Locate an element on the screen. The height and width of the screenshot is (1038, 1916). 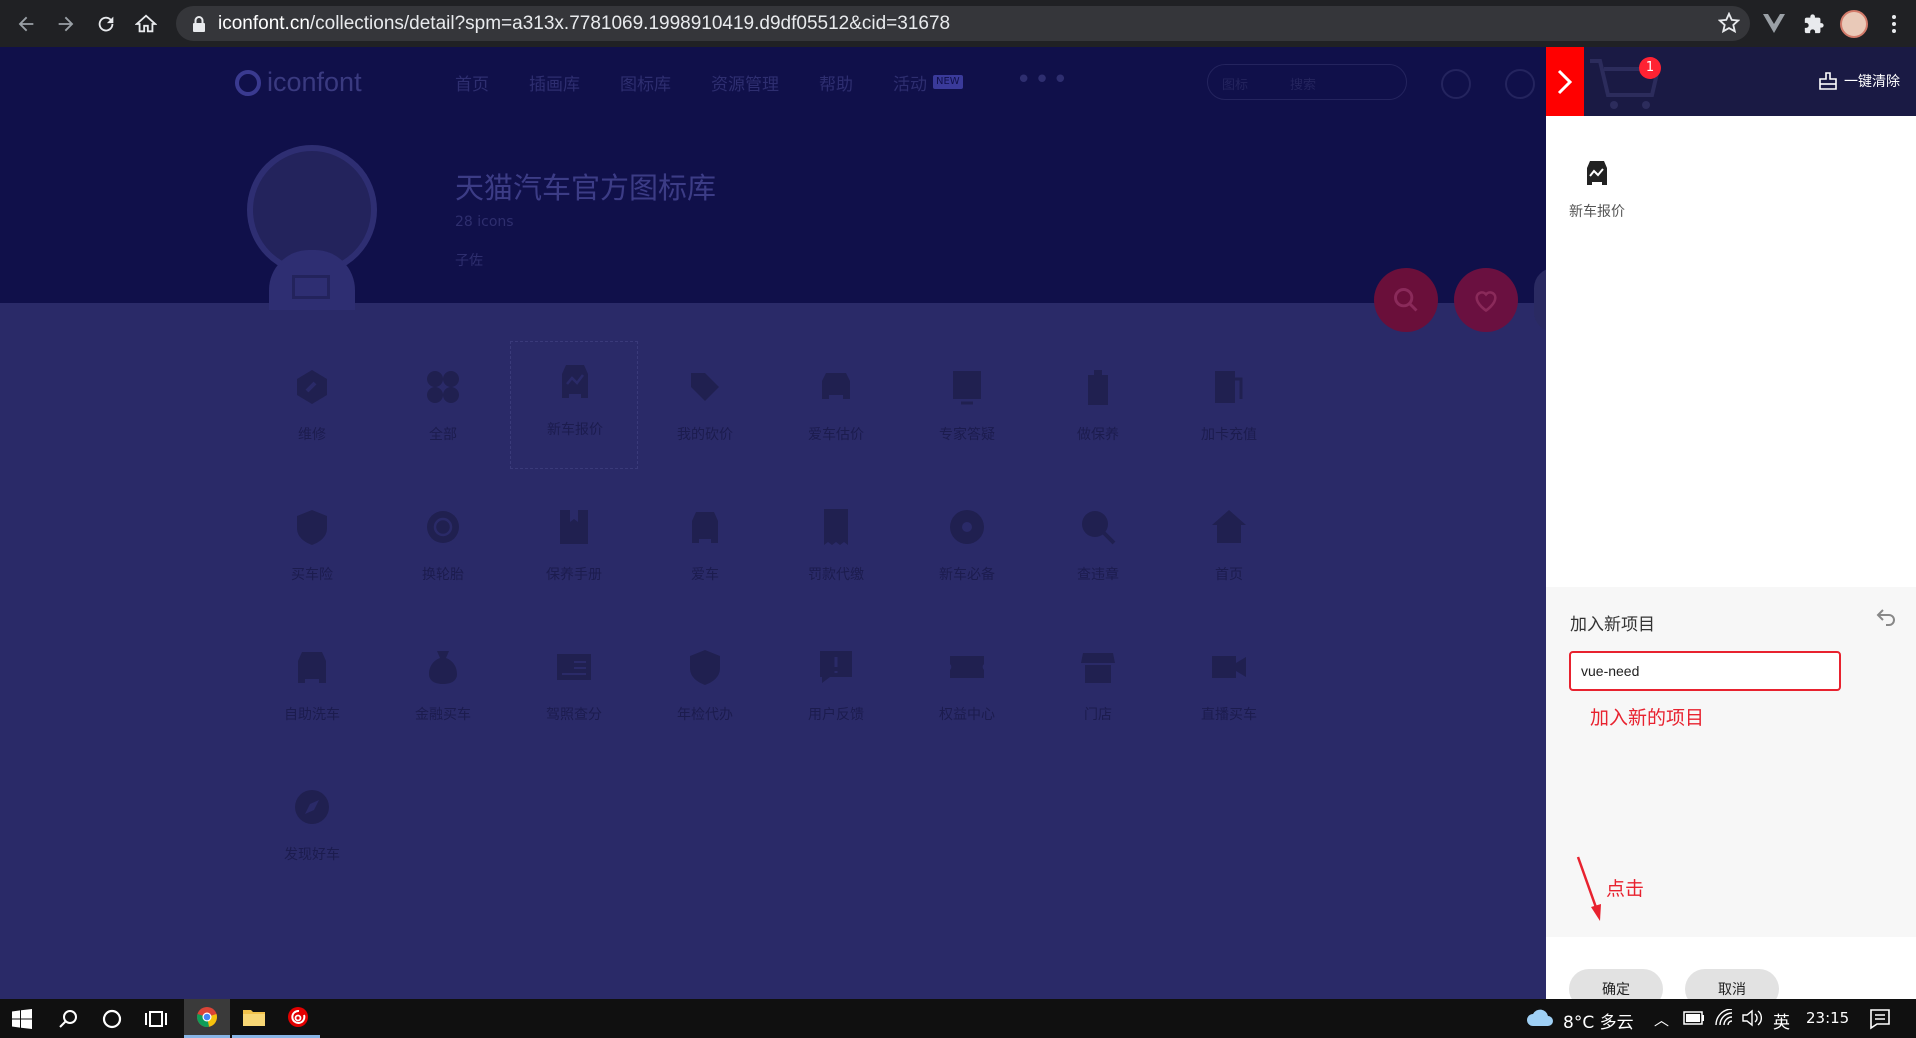
reload-icon is located at coordinates (106, 23).